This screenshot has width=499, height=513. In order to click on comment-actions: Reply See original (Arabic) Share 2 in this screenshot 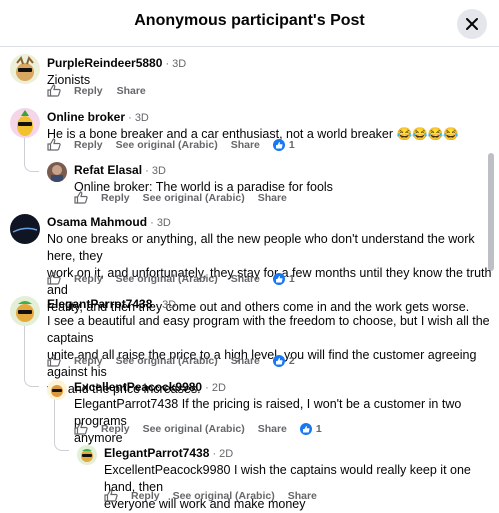, I will do `click(171, 360)`.